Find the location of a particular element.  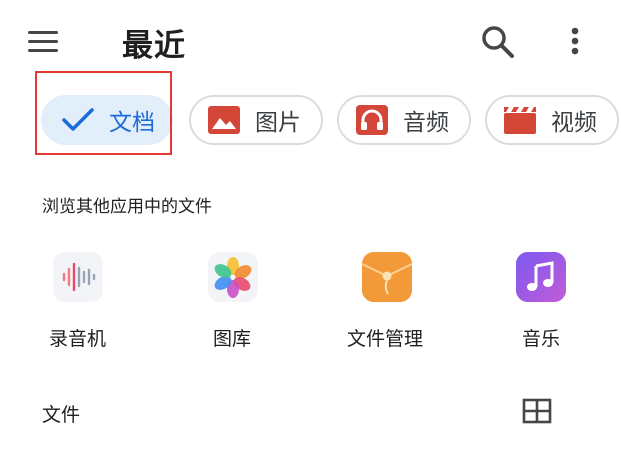

file-manager-icon is located at coordinates (387, 277).